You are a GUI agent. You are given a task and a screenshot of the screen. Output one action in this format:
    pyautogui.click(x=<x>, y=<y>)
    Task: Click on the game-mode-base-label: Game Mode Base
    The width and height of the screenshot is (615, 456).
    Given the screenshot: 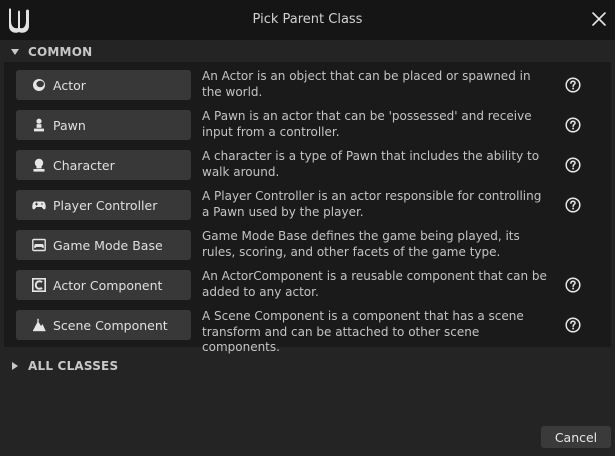 What is the action you would take?
    pyautogui.click(x=108, y=245)
    